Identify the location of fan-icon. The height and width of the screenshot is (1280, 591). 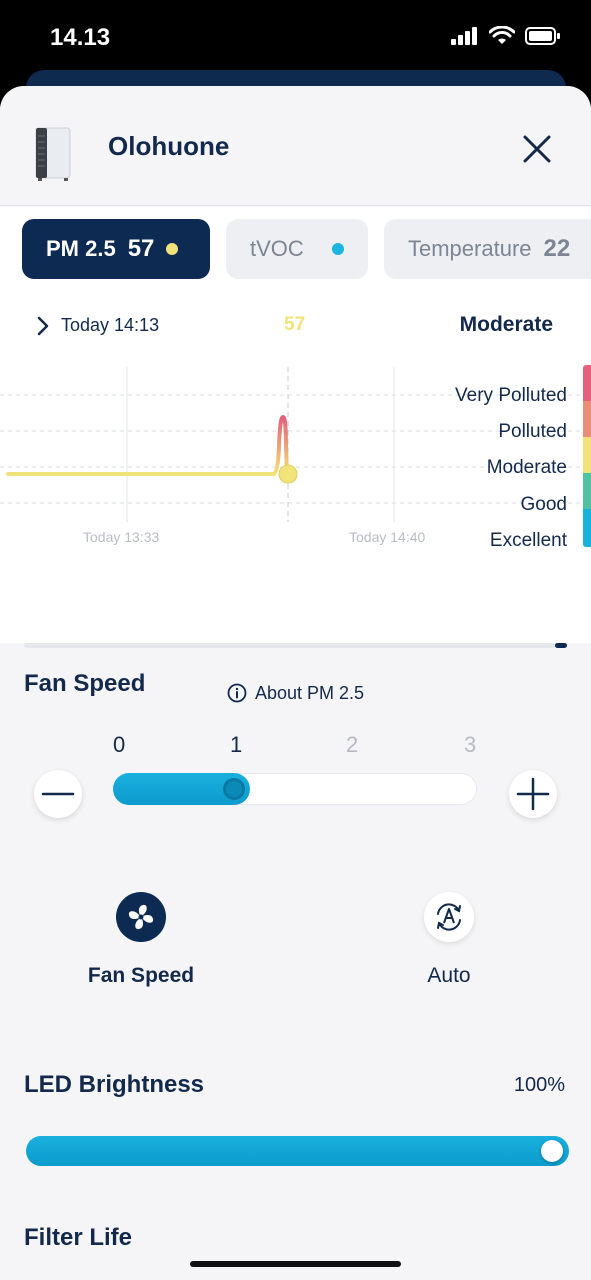
(141, 917).